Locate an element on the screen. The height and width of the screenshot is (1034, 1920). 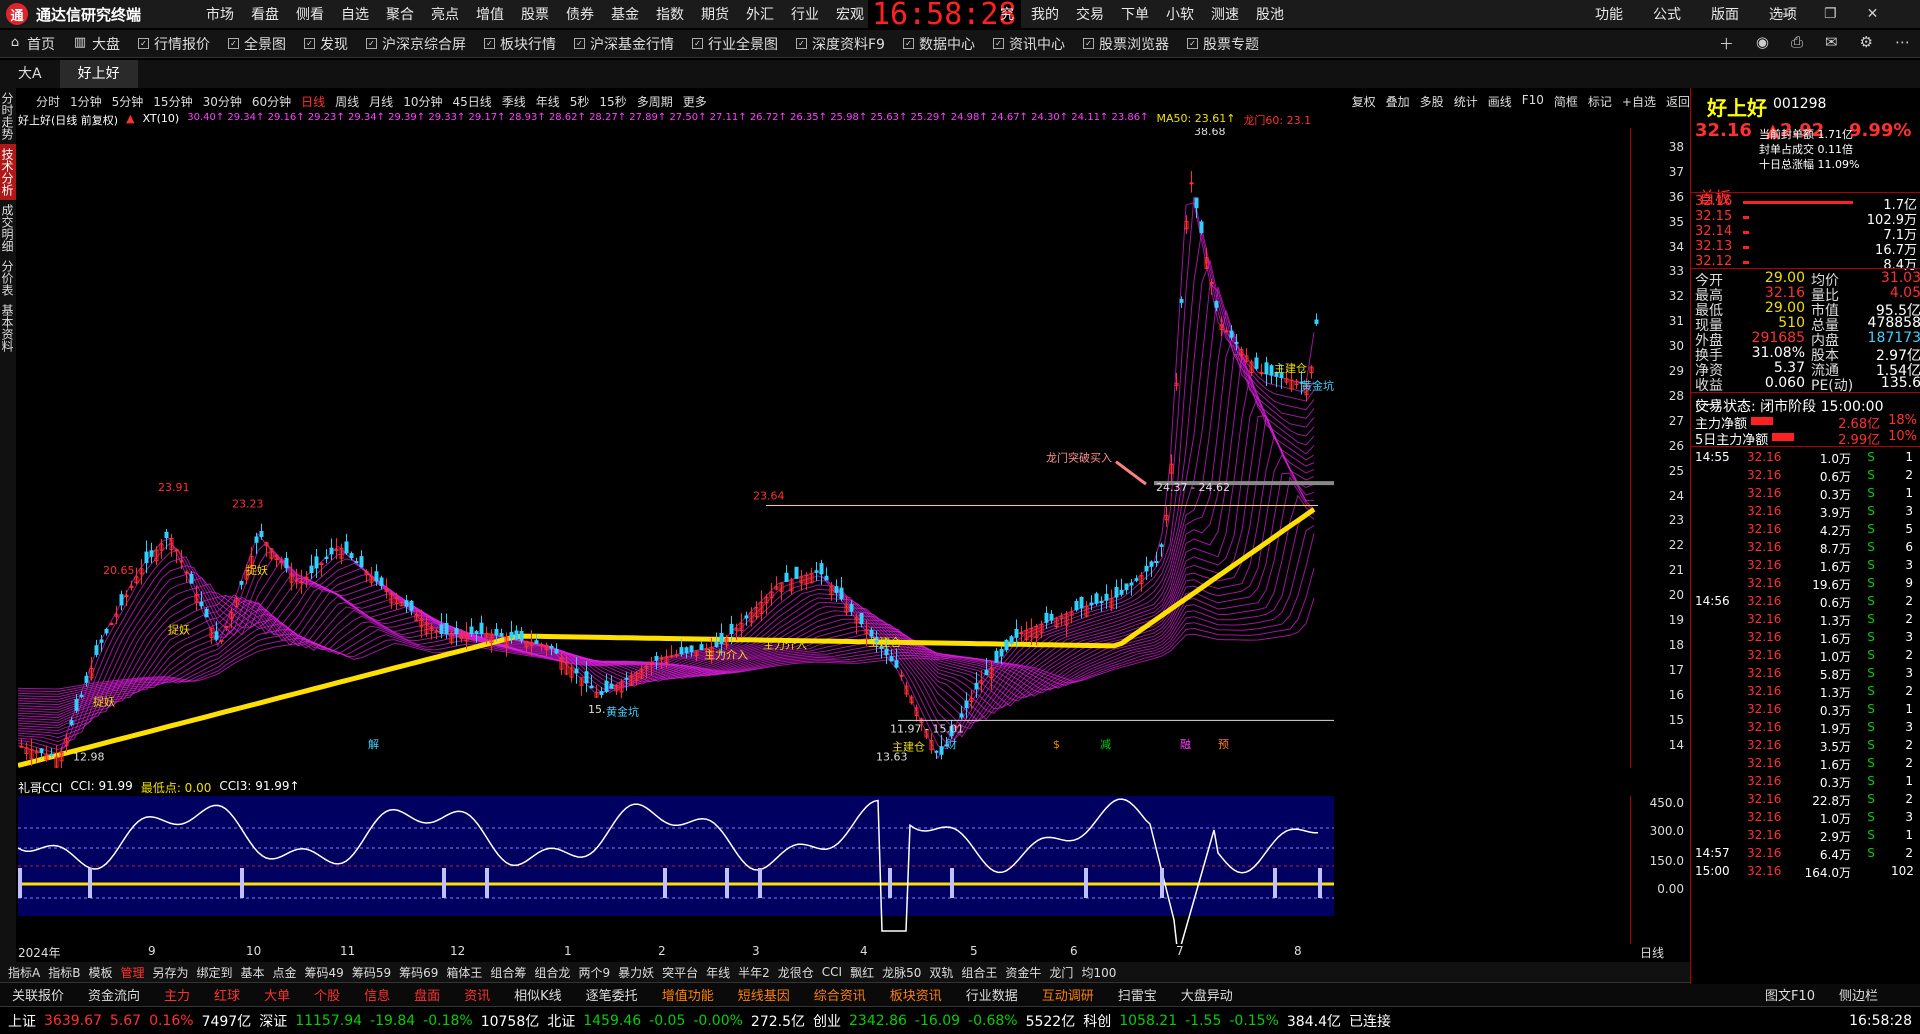
formula-tab: 指标B is located at coordinates (64, 972).